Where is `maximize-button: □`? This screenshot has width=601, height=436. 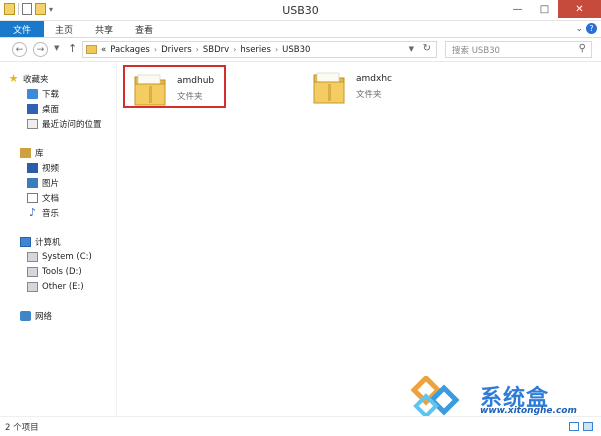
maximize-button: □ is located at coordinates (544, 9).